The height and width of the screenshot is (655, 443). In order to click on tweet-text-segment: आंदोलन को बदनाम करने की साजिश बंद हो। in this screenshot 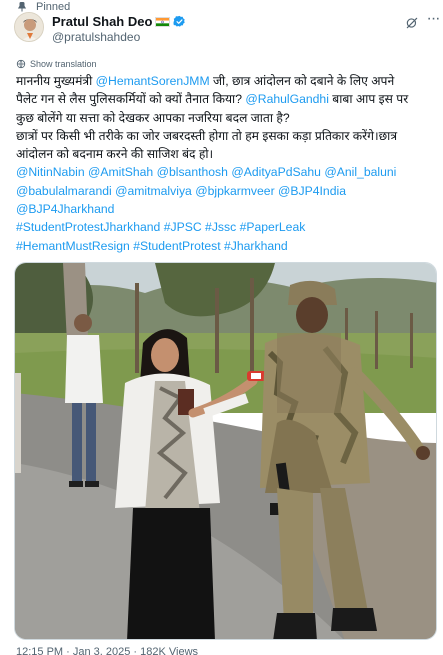, I will do `click(115, 154)`.